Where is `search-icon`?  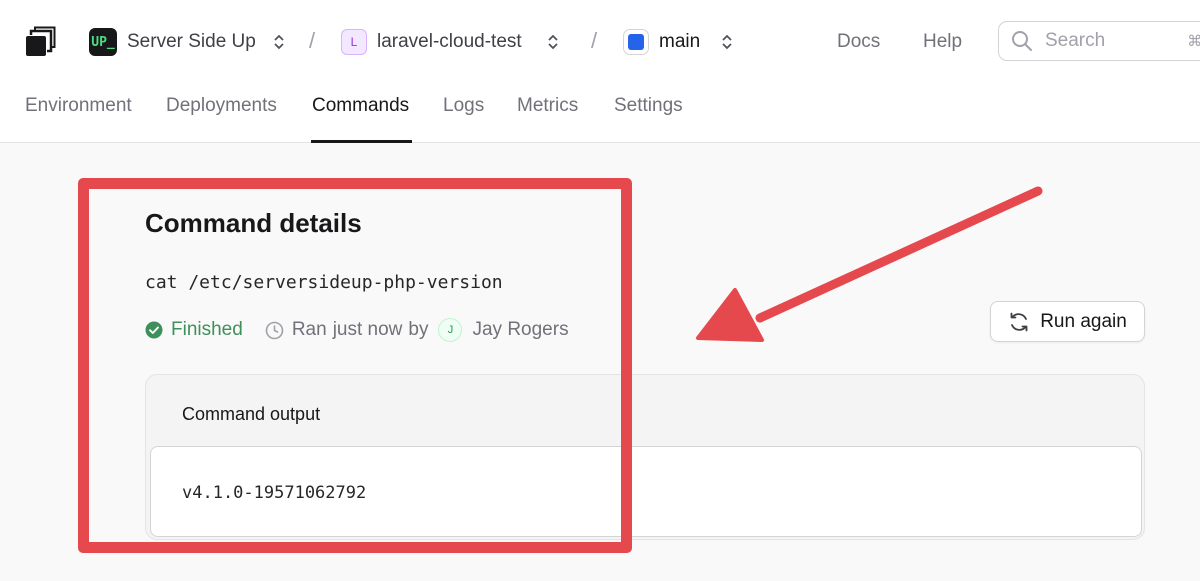
search-icon is located at coordinates (1022, 41).